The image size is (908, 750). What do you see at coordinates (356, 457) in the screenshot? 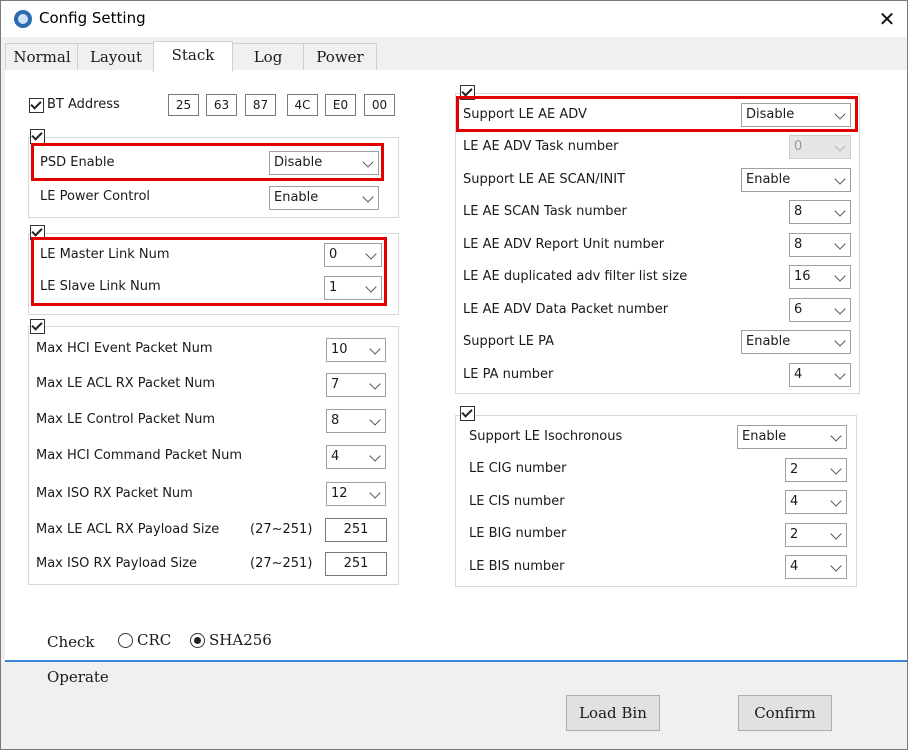
I see `max-hci-command-packet-num-select: 4` at bounding box center [356, 457].